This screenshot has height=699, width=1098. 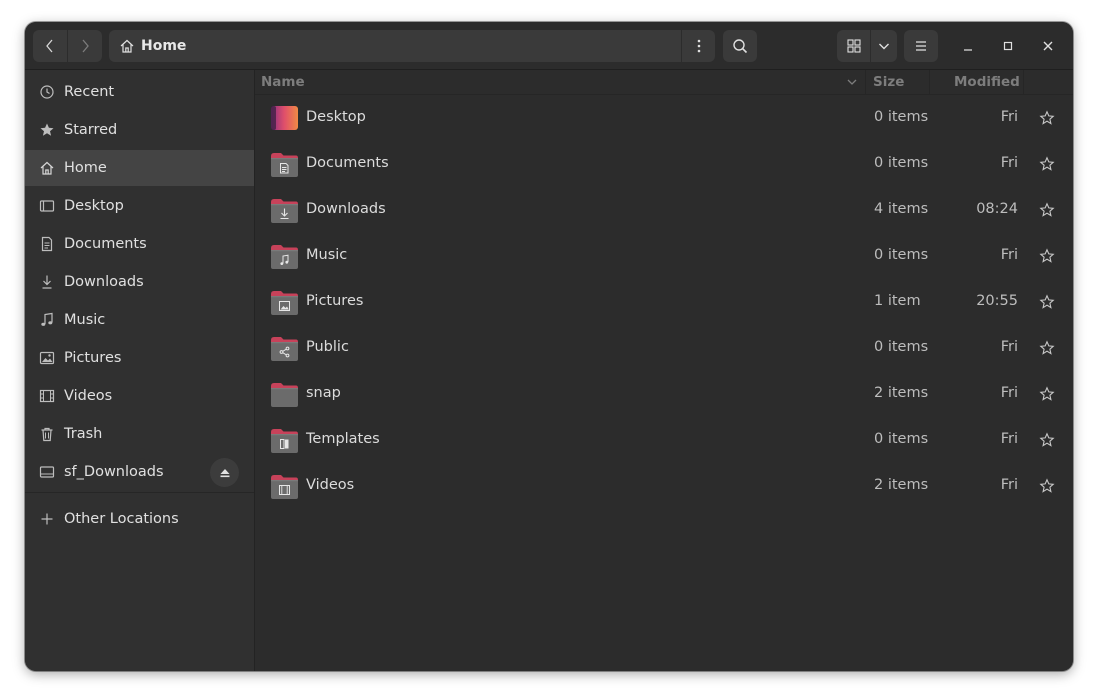 What do you see at coordinates (664, 486) in the screenshot?
I see `file-row-videos: Videos 2 items Fri` at bounding box center [664, 486].